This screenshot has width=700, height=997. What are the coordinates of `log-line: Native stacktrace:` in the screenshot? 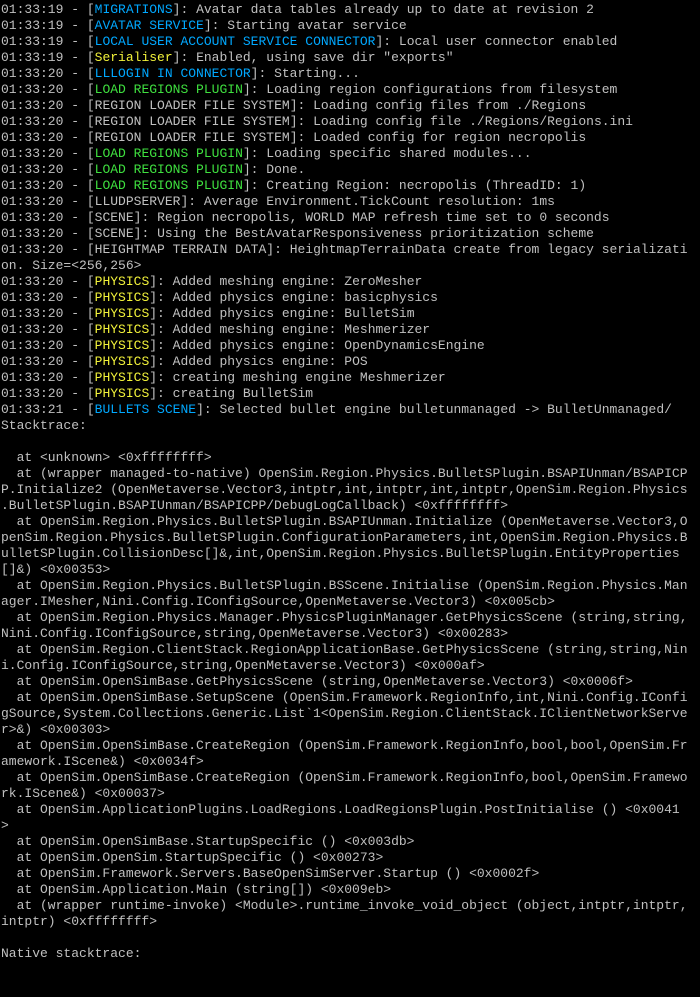 It's located at (350, 954).